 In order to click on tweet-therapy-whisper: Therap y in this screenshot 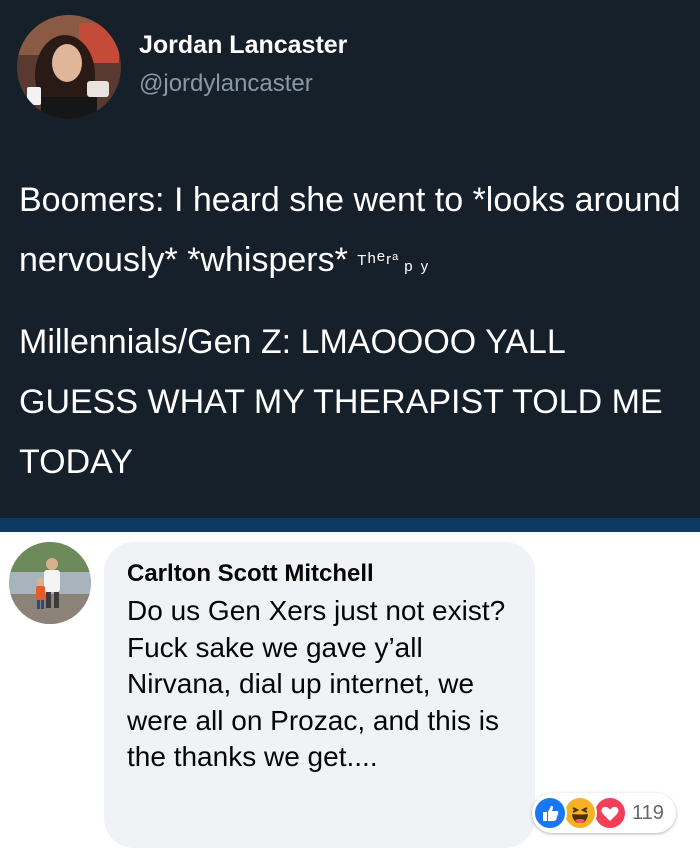, I will do `click(393, 261)`.